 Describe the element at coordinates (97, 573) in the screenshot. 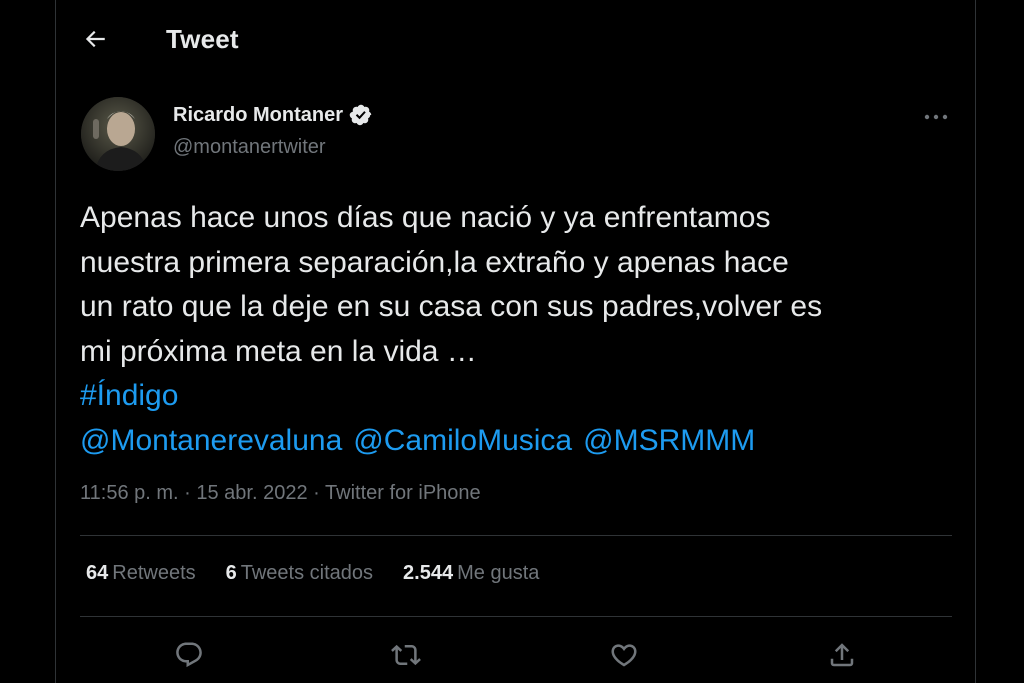

I see `retweets-count: 64` at that location.